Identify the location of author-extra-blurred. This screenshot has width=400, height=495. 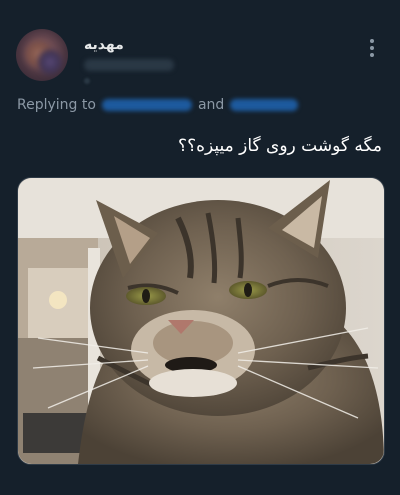
(87, 81).